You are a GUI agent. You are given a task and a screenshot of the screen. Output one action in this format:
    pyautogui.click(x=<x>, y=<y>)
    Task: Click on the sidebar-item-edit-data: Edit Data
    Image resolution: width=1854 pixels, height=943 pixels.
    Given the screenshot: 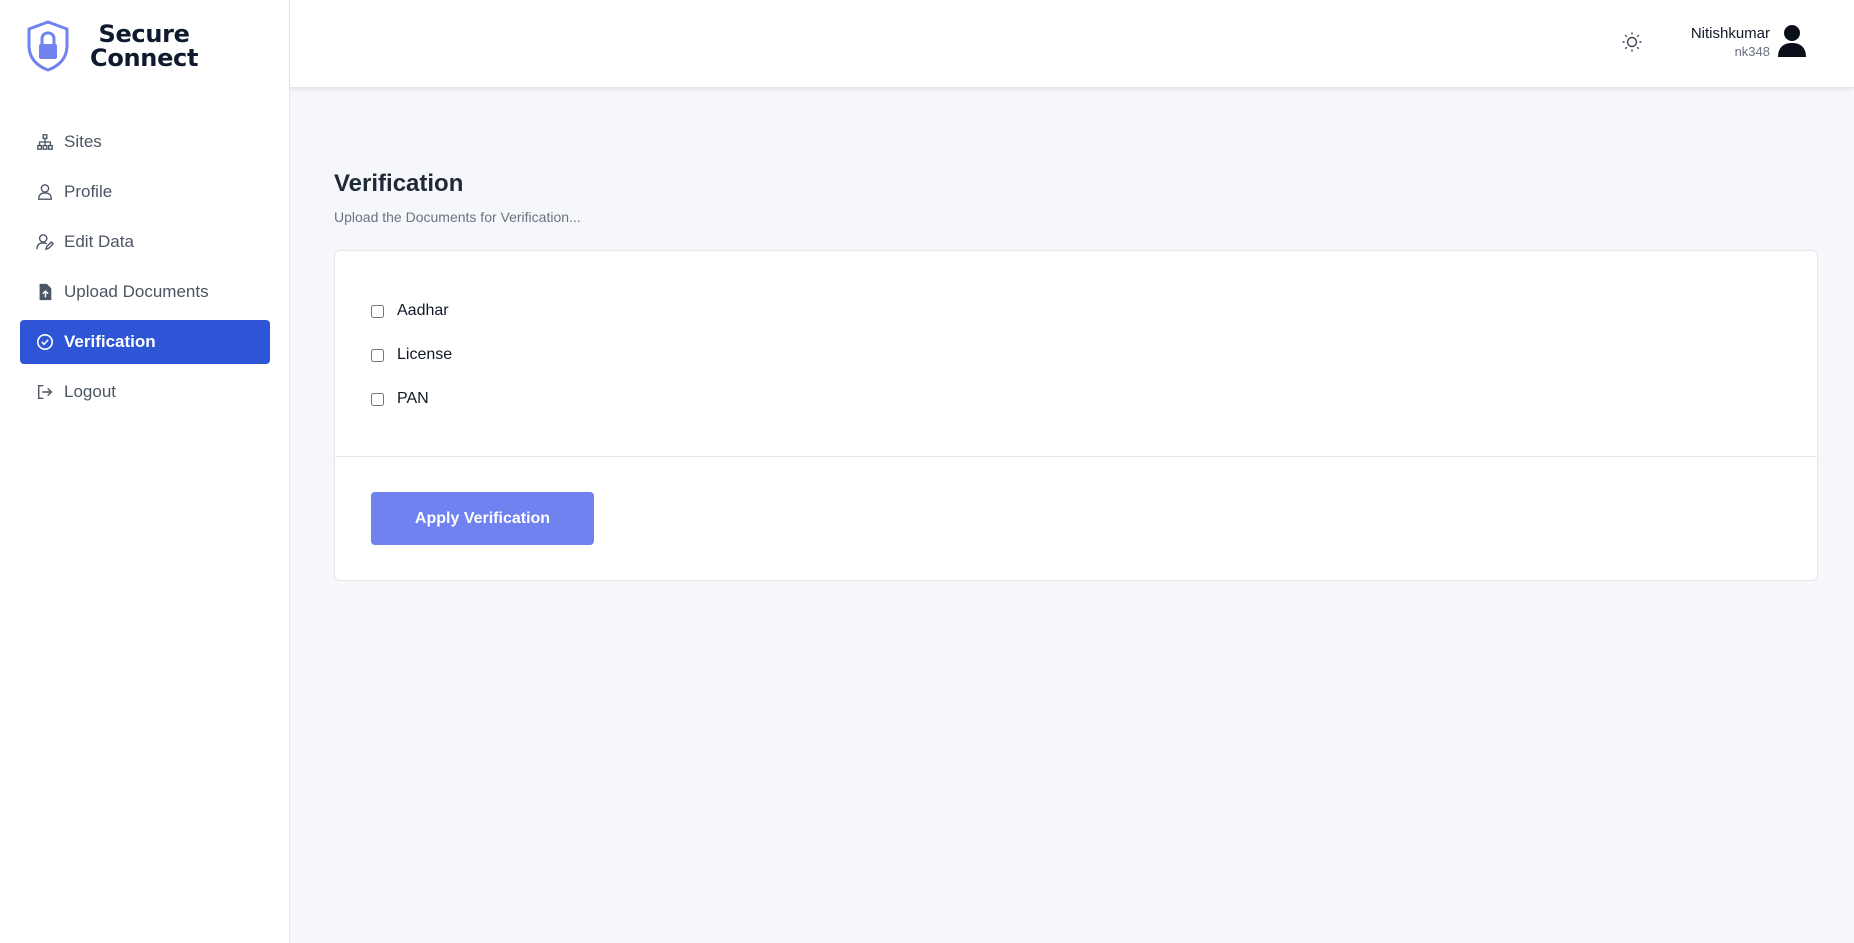 What is the action you would take?
    pyautogui.click(x=145, y=242)
    